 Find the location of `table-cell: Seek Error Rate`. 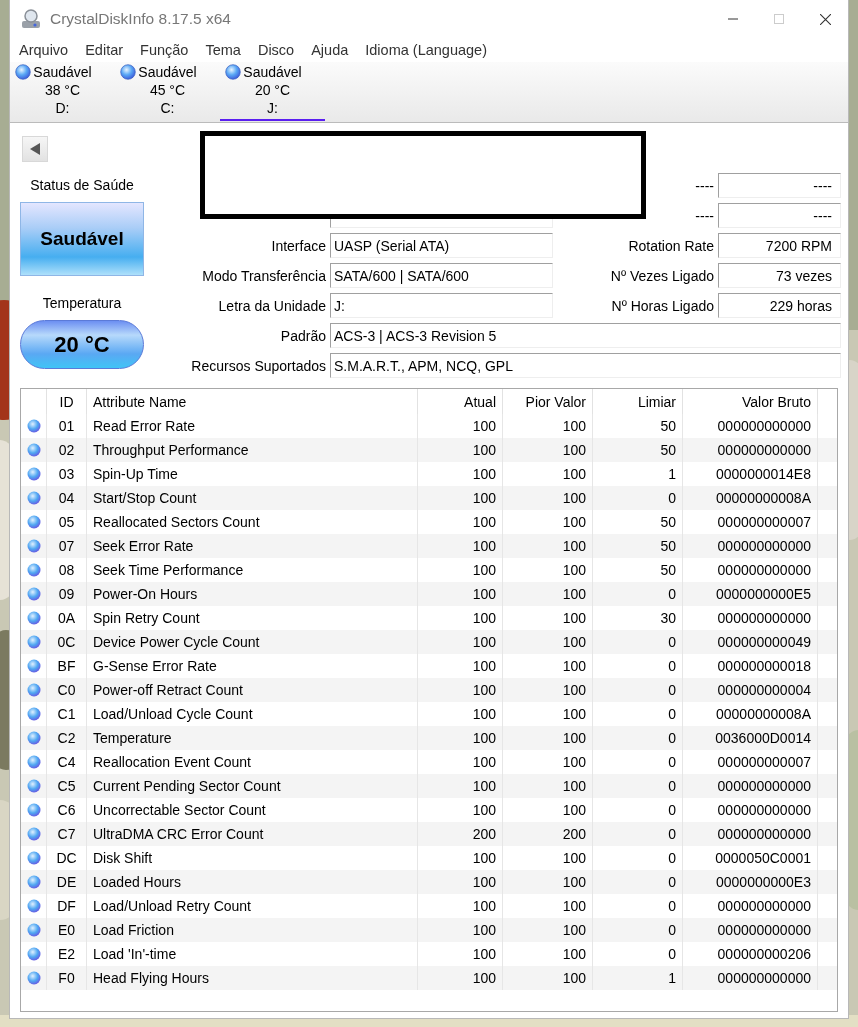

table-cell: Seek Error Rate is located at coordinates (252, 546).